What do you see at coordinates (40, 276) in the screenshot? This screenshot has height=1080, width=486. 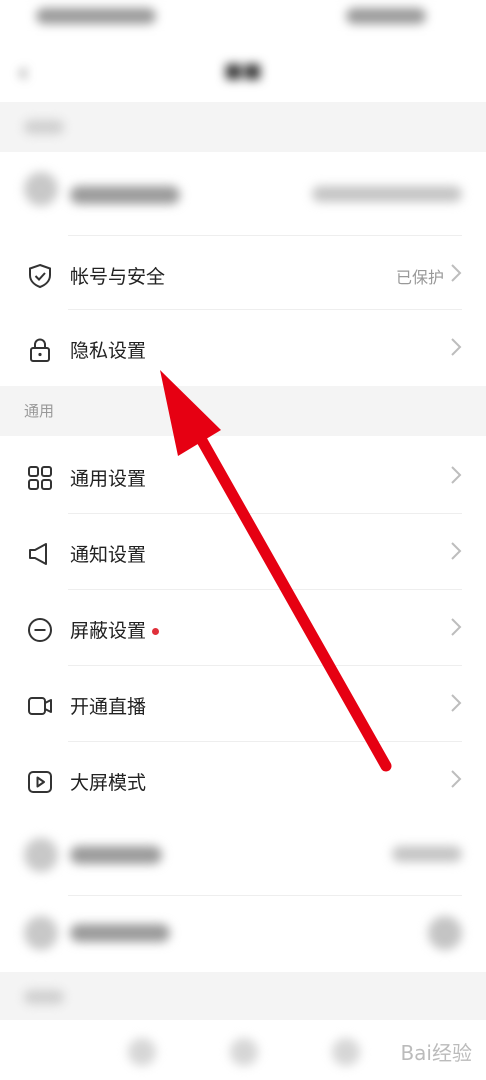 I see `shield-icon` at bounding box center [40, 276].